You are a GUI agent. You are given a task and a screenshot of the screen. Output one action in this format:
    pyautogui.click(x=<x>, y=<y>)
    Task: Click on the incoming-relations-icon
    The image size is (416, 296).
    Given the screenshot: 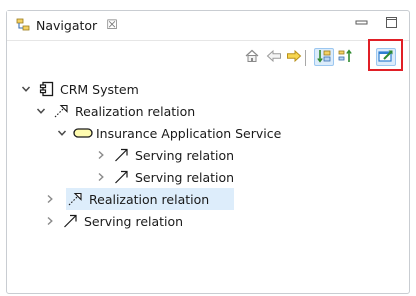 What is the action you would take?
    pyautogui.click(x=324, y=57)
    